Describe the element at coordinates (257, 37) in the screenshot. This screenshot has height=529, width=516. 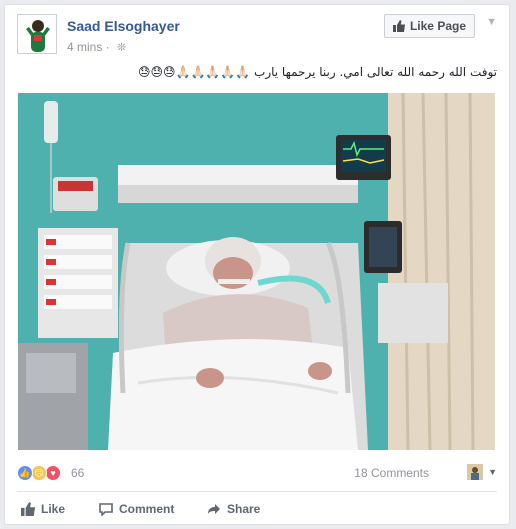
I see `post-header: Saad Elsoghayer 4 mins · ❊ Like Page ▼` at that location.